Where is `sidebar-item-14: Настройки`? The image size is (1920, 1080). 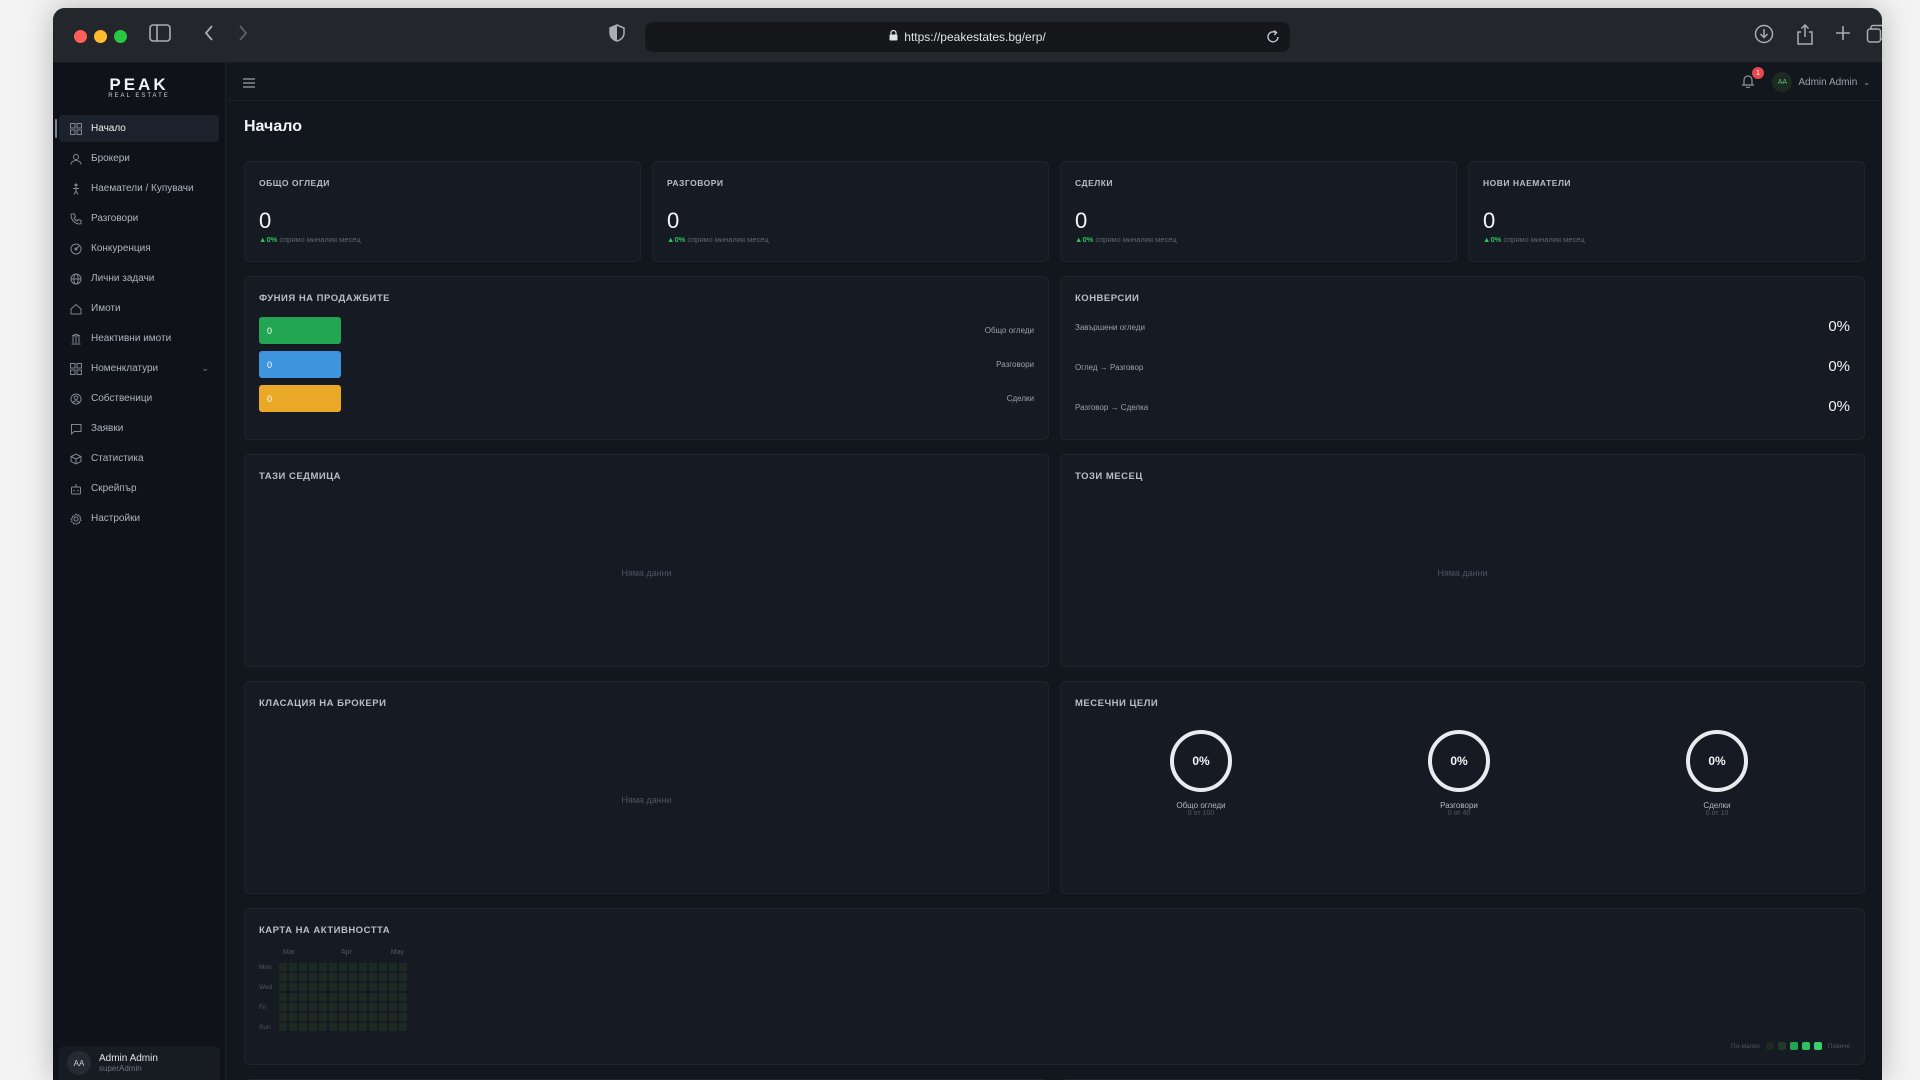
sidebar-item-14: Настройки is located at coordinates (139, 518).